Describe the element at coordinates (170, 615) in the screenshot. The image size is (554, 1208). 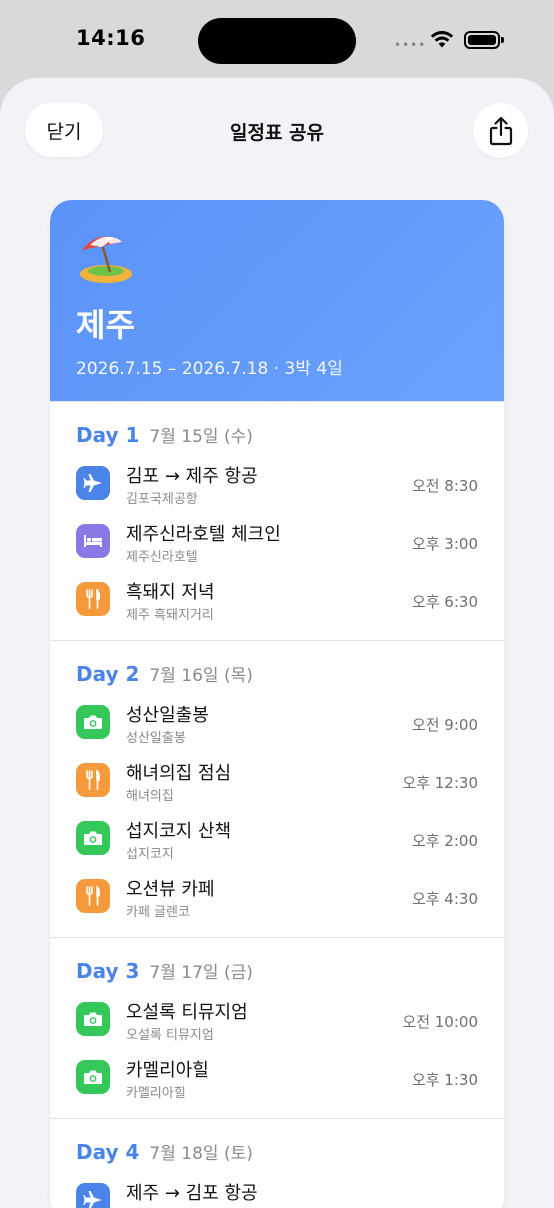
I see `item-location: 제주 흑돼지거리` at that location.